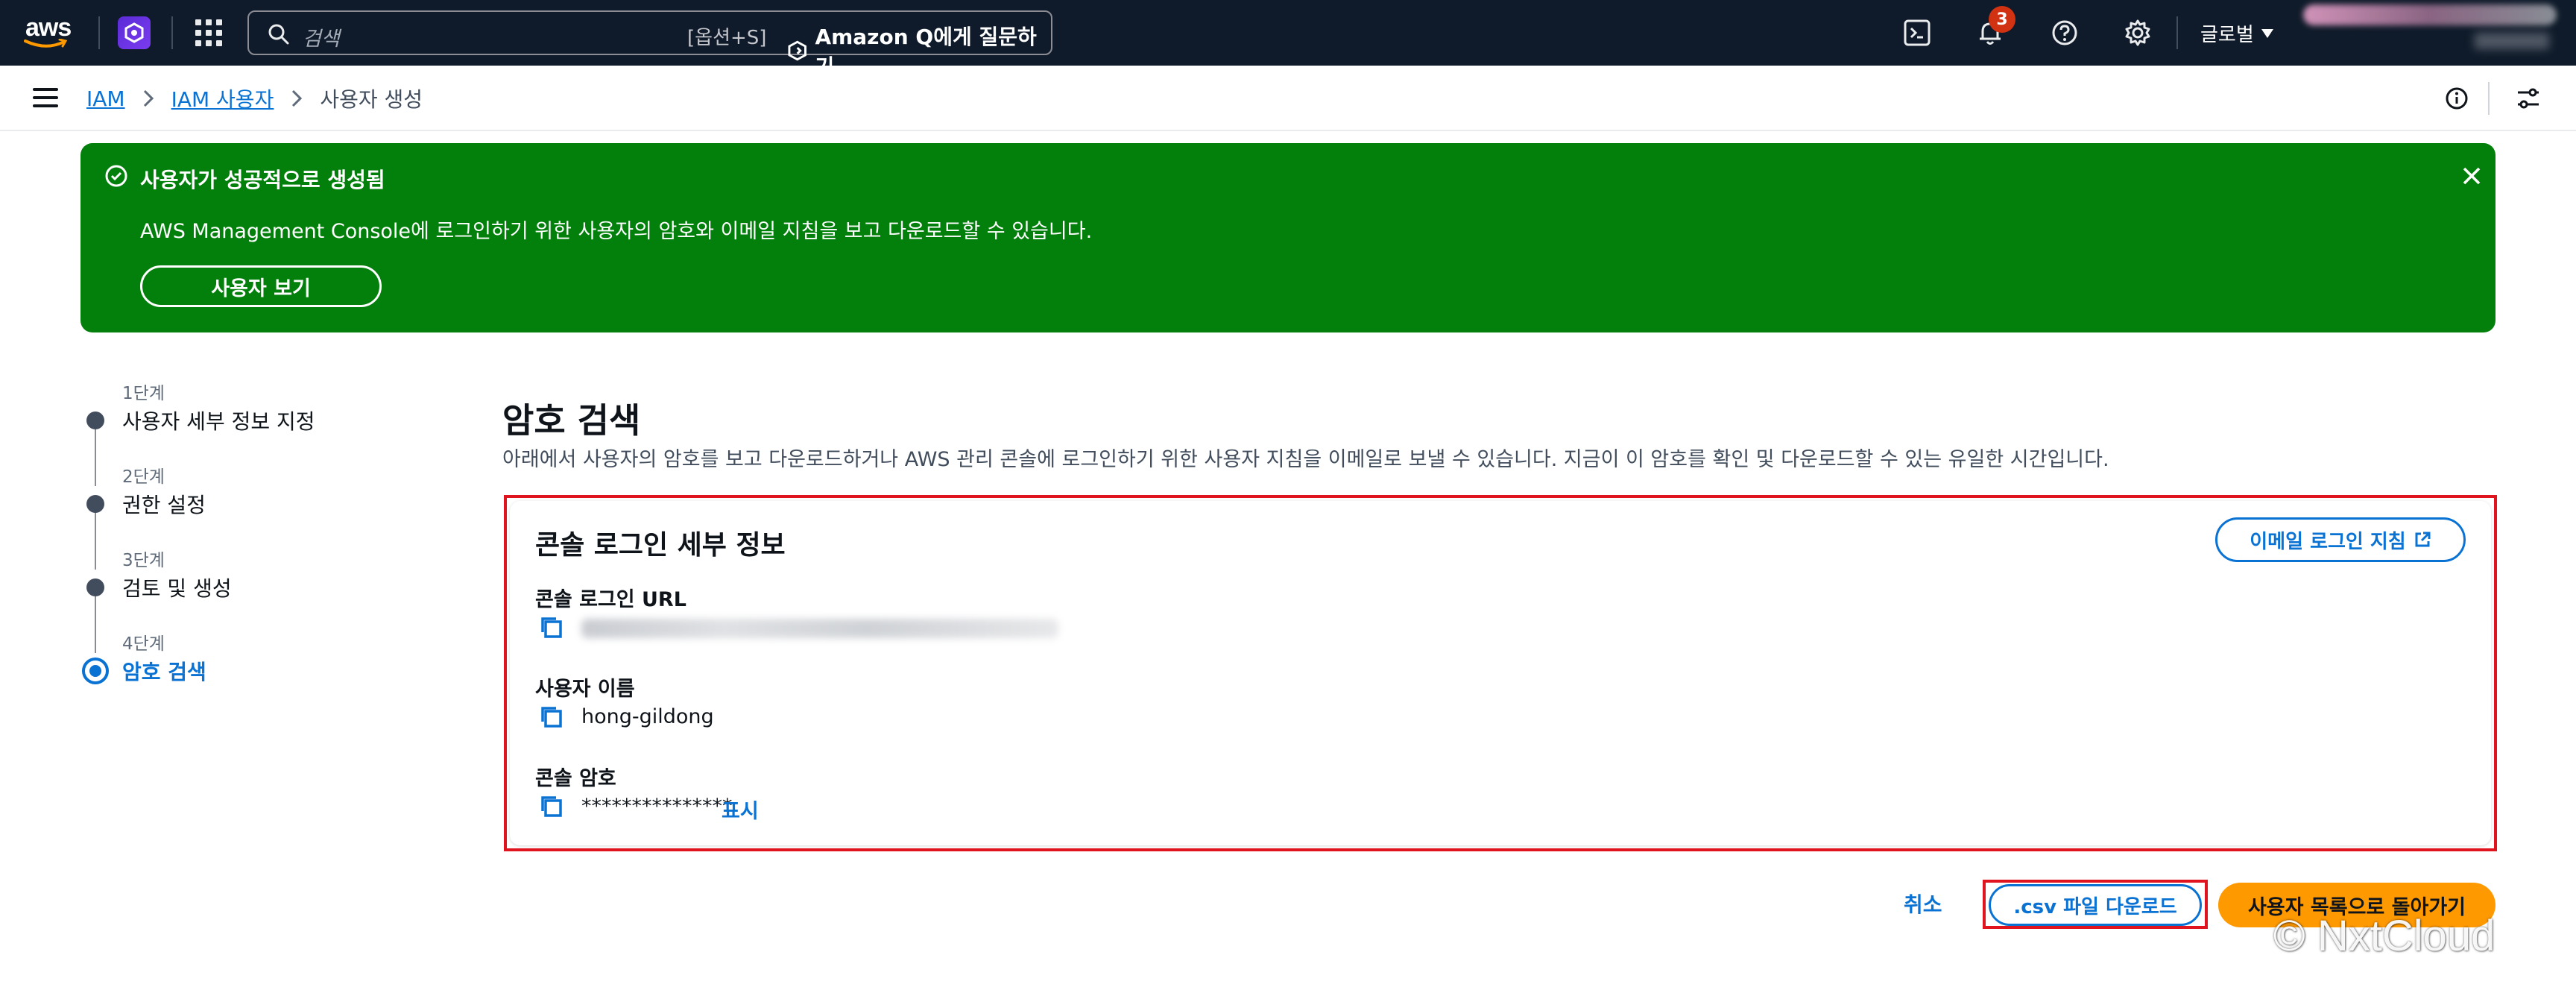  What do you see at coordinates (647, 716) in the screenshot?
I see `username-value: hong-gildong` at bounding box center [647, 716].